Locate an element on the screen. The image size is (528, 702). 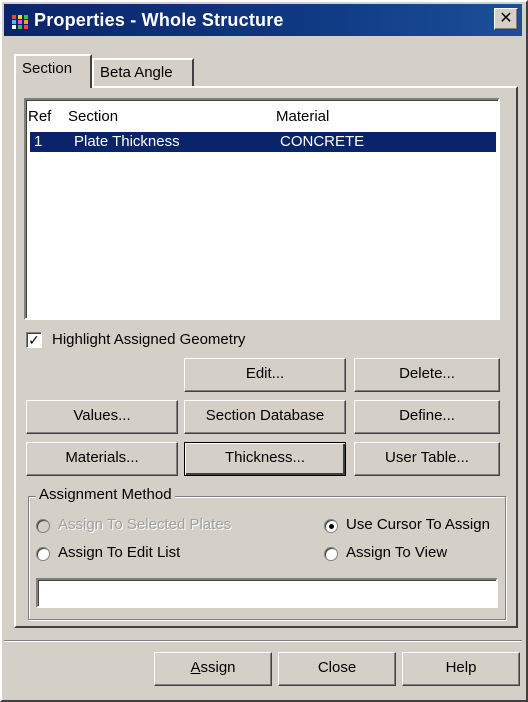
tab-section: Section is located at coordinates (53, 71).